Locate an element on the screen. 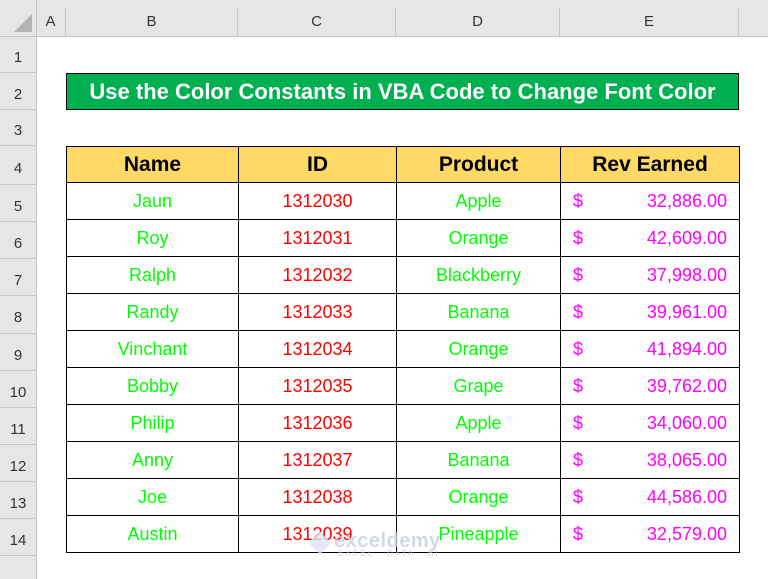 The width and height of the screenshot is (768, 579). row-header-13: 13 is located at coordinates (18, 500).